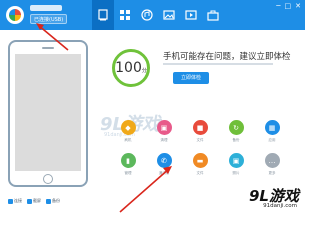 This screenshot has height=240, width=320. Describe the element at coordinates (278, 6) in the screenshot. I see `minimize-icon: ─` at that location.